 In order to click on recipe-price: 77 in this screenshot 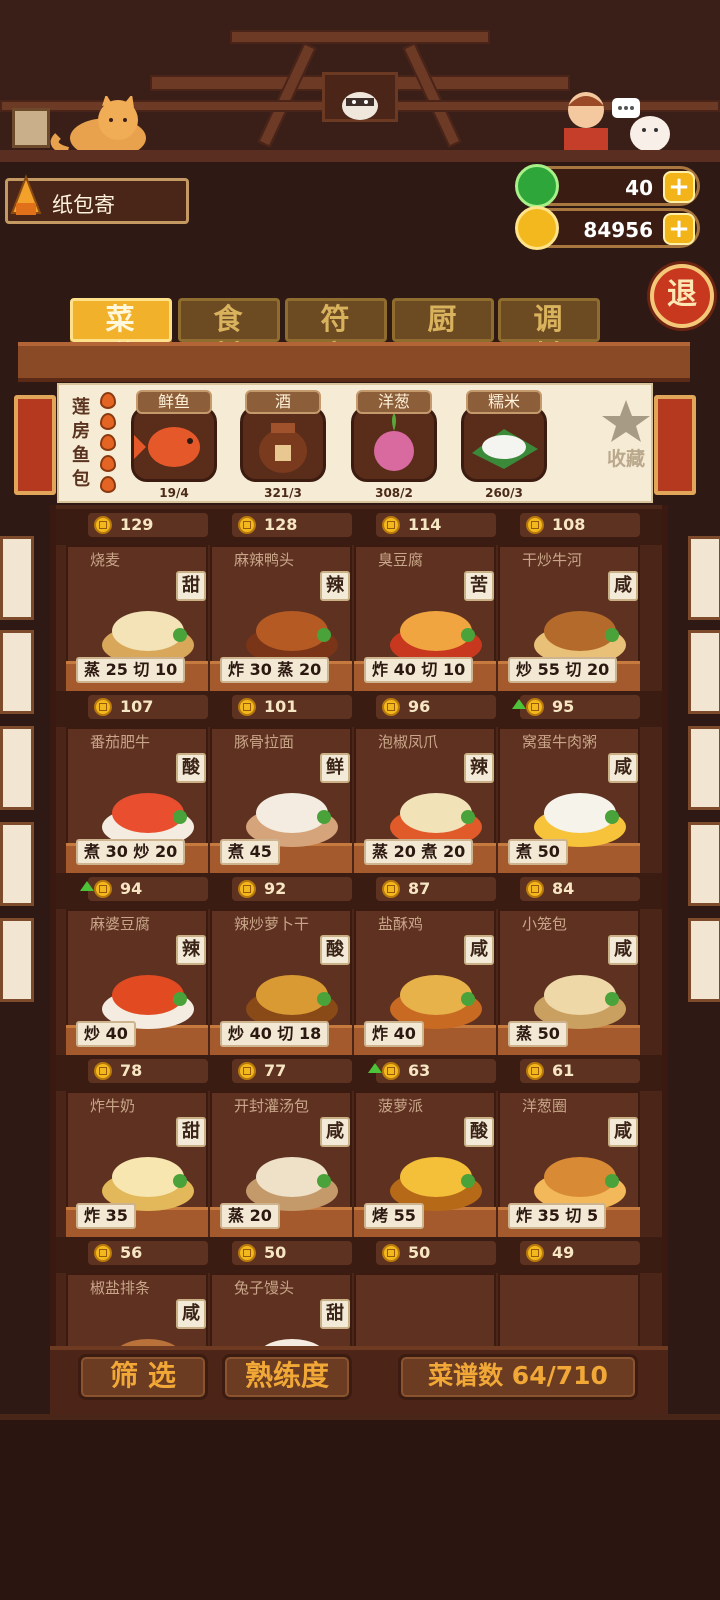, I will do `click(292, 1071)`.